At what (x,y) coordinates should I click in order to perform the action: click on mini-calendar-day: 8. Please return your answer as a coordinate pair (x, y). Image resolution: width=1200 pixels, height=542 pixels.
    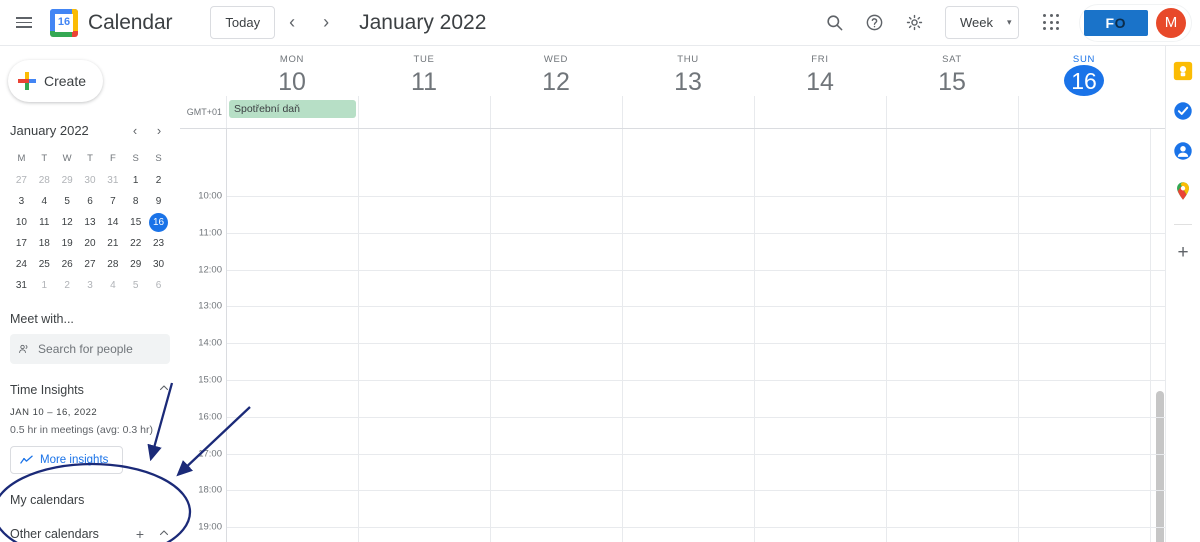
    Looking at the image, I should click on (135, 201).